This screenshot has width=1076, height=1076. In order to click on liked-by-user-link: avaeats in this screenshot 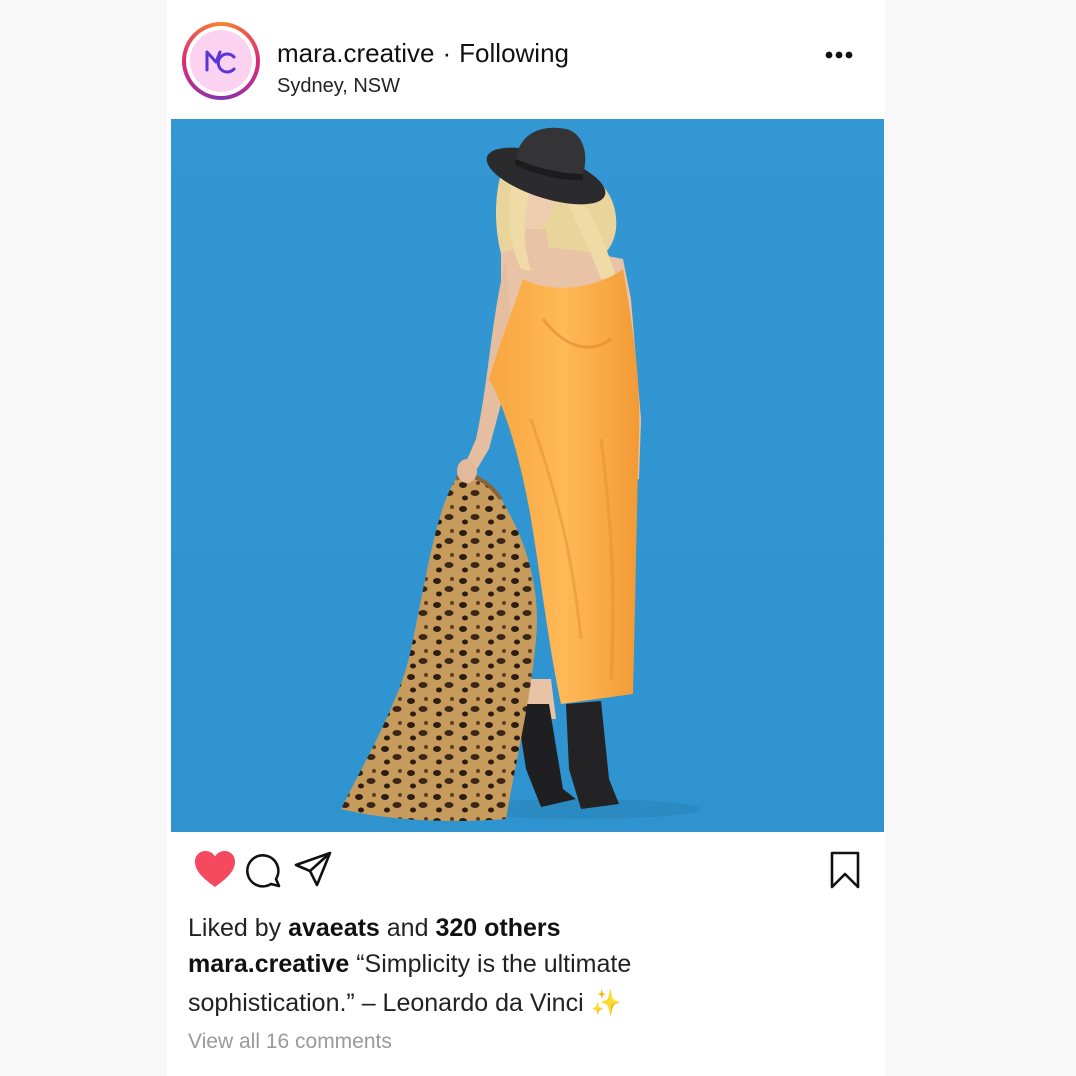, I will do `click(334, 928)`.